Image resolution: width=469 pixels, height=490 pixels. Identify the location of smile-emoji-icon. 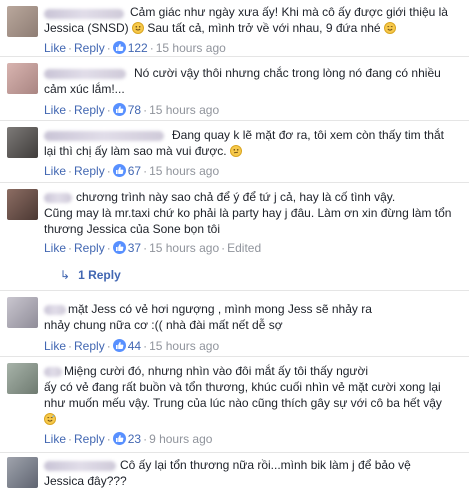
(138, 28).